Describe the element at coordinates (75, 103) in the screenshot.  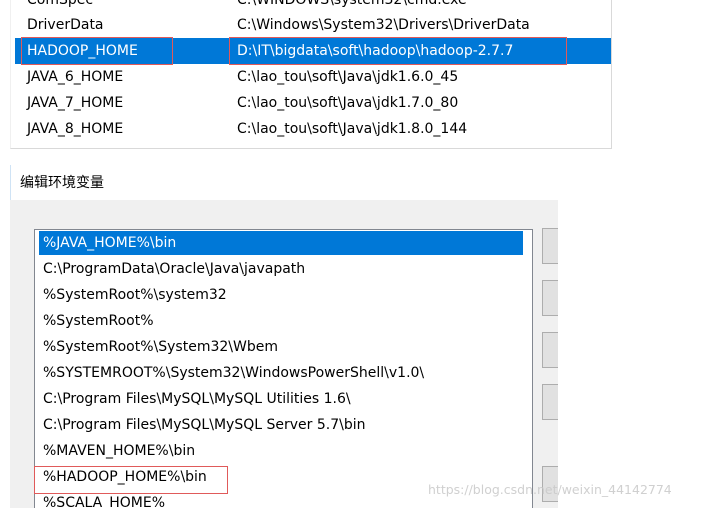
I see `env-var-name: JAVA_7_HOME` at that location.